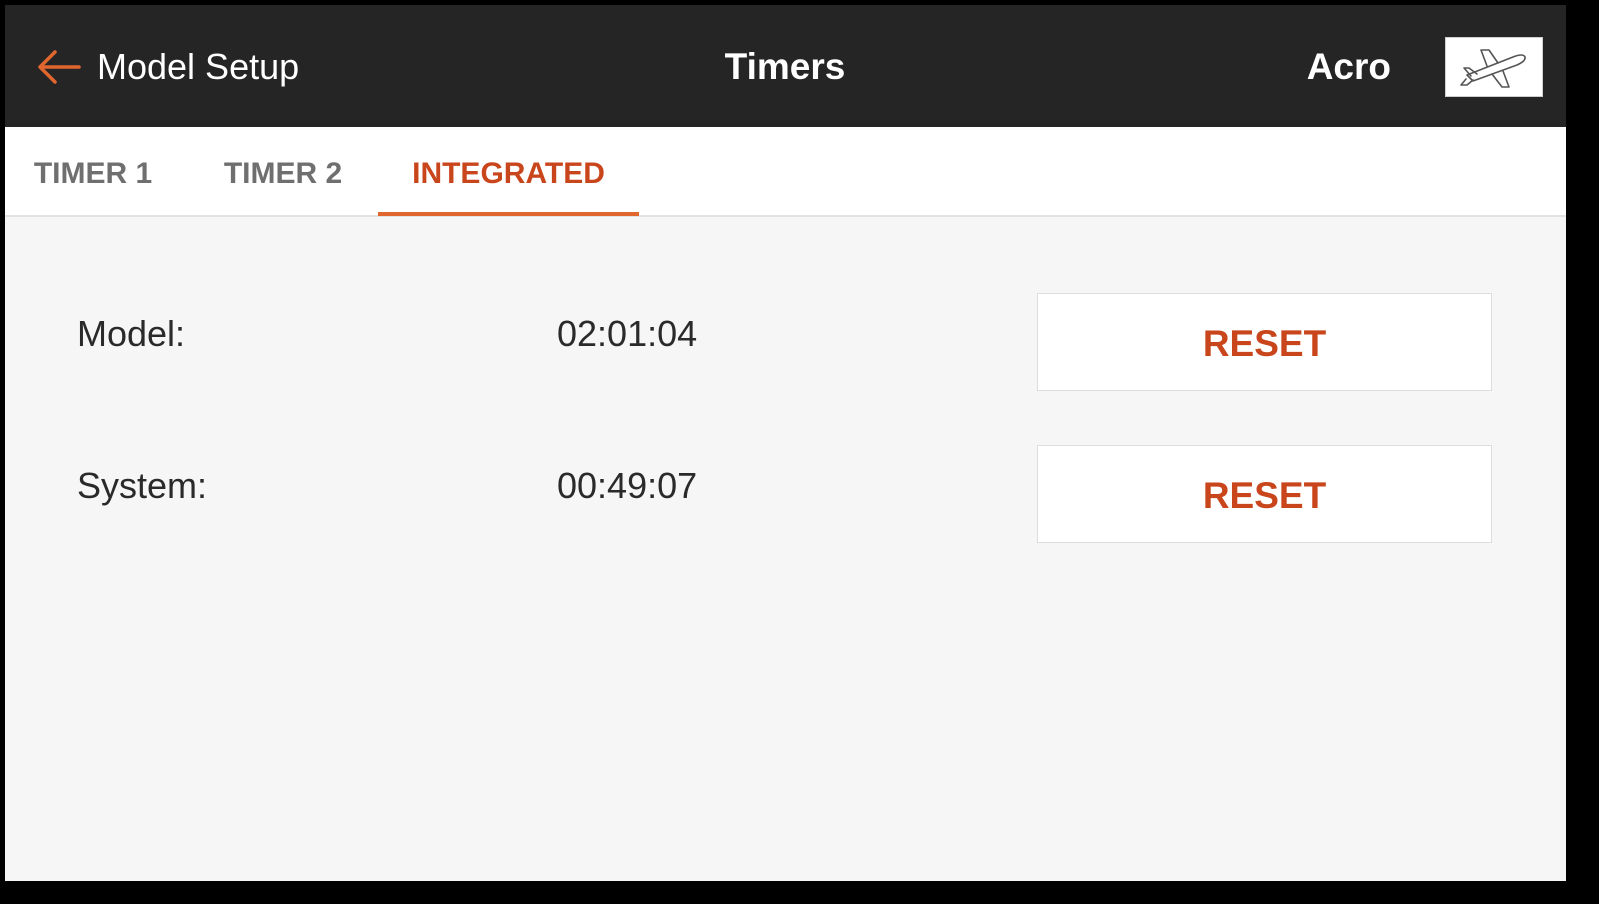 The height and width of the screenshot is (904, 1599). What do you see at coordinates (508, 171) in the screenshot?
I see `tab-integrated: INTEGRATED` at bounding box center [508, 171].